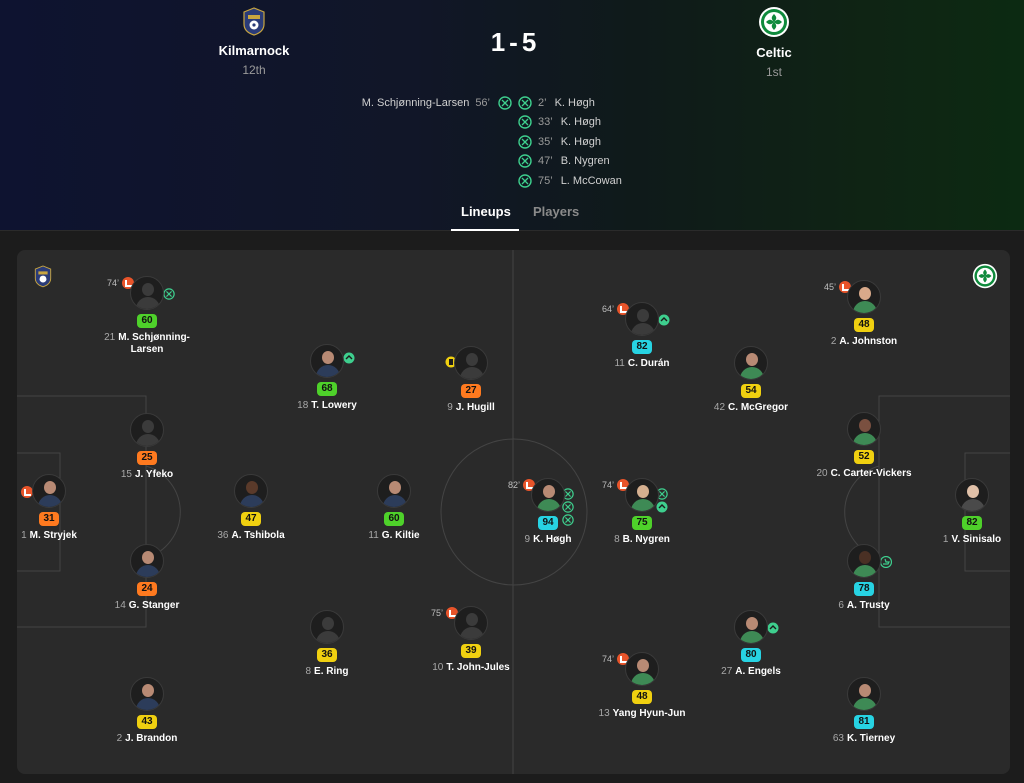  What do you see at coordinates (966, 512) in the screenshot?
I see `player-sinisalo: 82 1 V. Sinisalo` at bounding box center [966, 512].